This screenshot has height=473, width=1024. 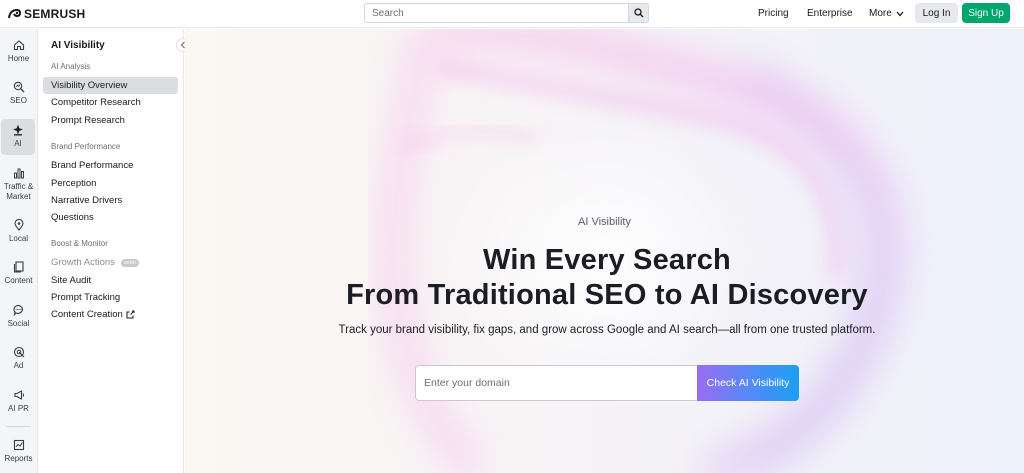 I want to click on logo-wordmark: SEMRUSH, so click(x=55, y=14).